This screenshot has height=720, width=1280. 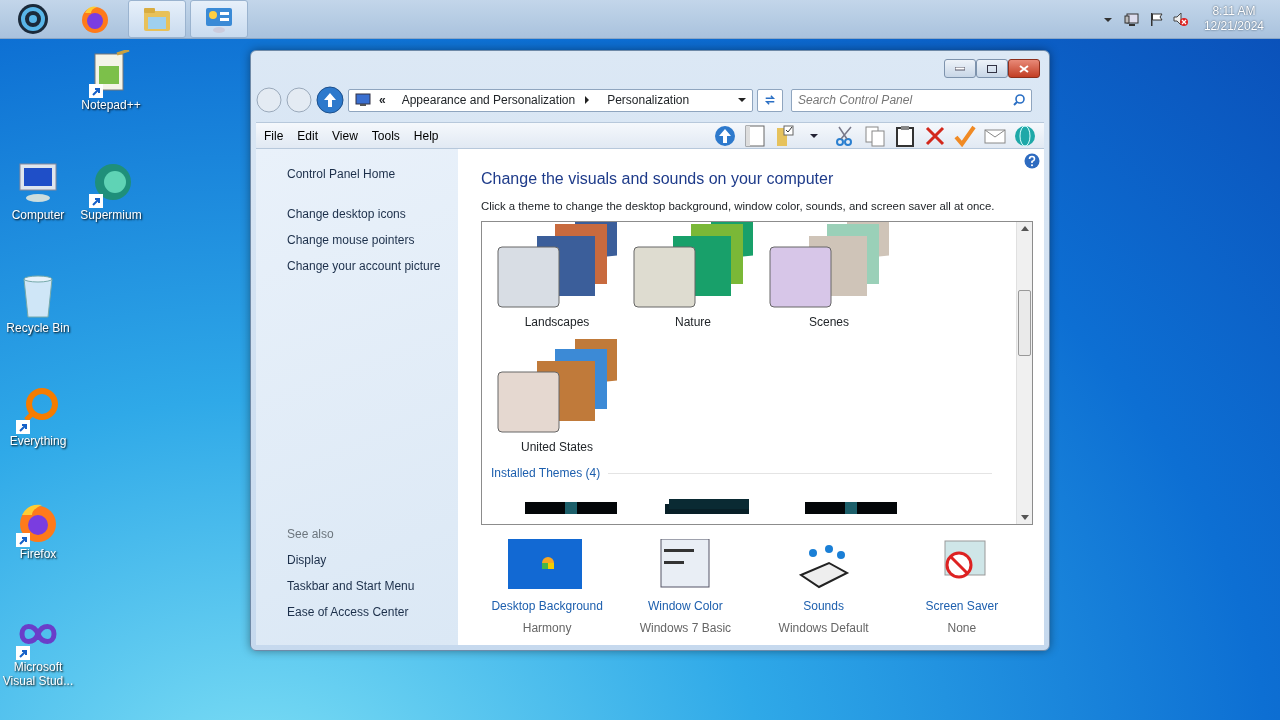 What do you see at coordinates (363, 100) in the screenshot?
I see `monitor-icon` at bounding box center [363, 100].